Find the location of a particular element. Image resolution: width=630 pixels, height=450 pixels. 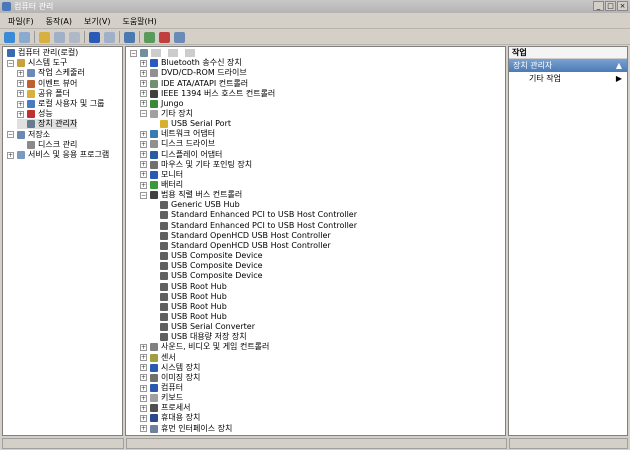

help-icon is located at coordinates (94, 37).